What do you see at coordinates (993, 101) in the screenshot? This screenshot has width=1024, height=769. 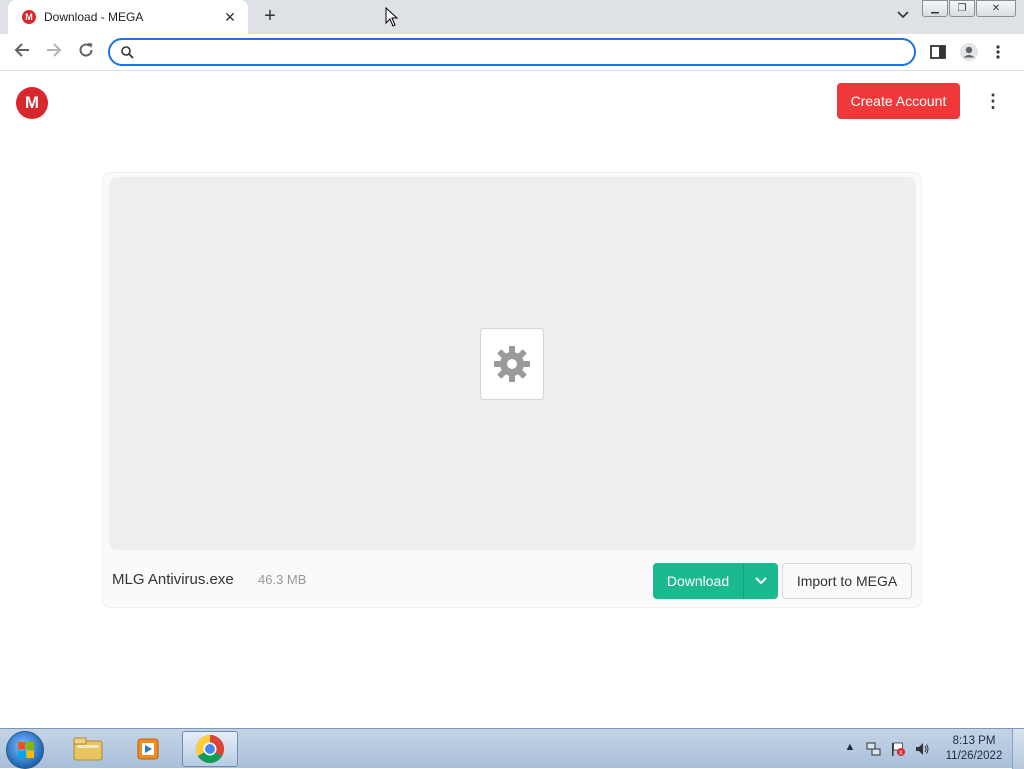 I see `kebab-menu-icon: ⋮` at bounding box center [993, 101].